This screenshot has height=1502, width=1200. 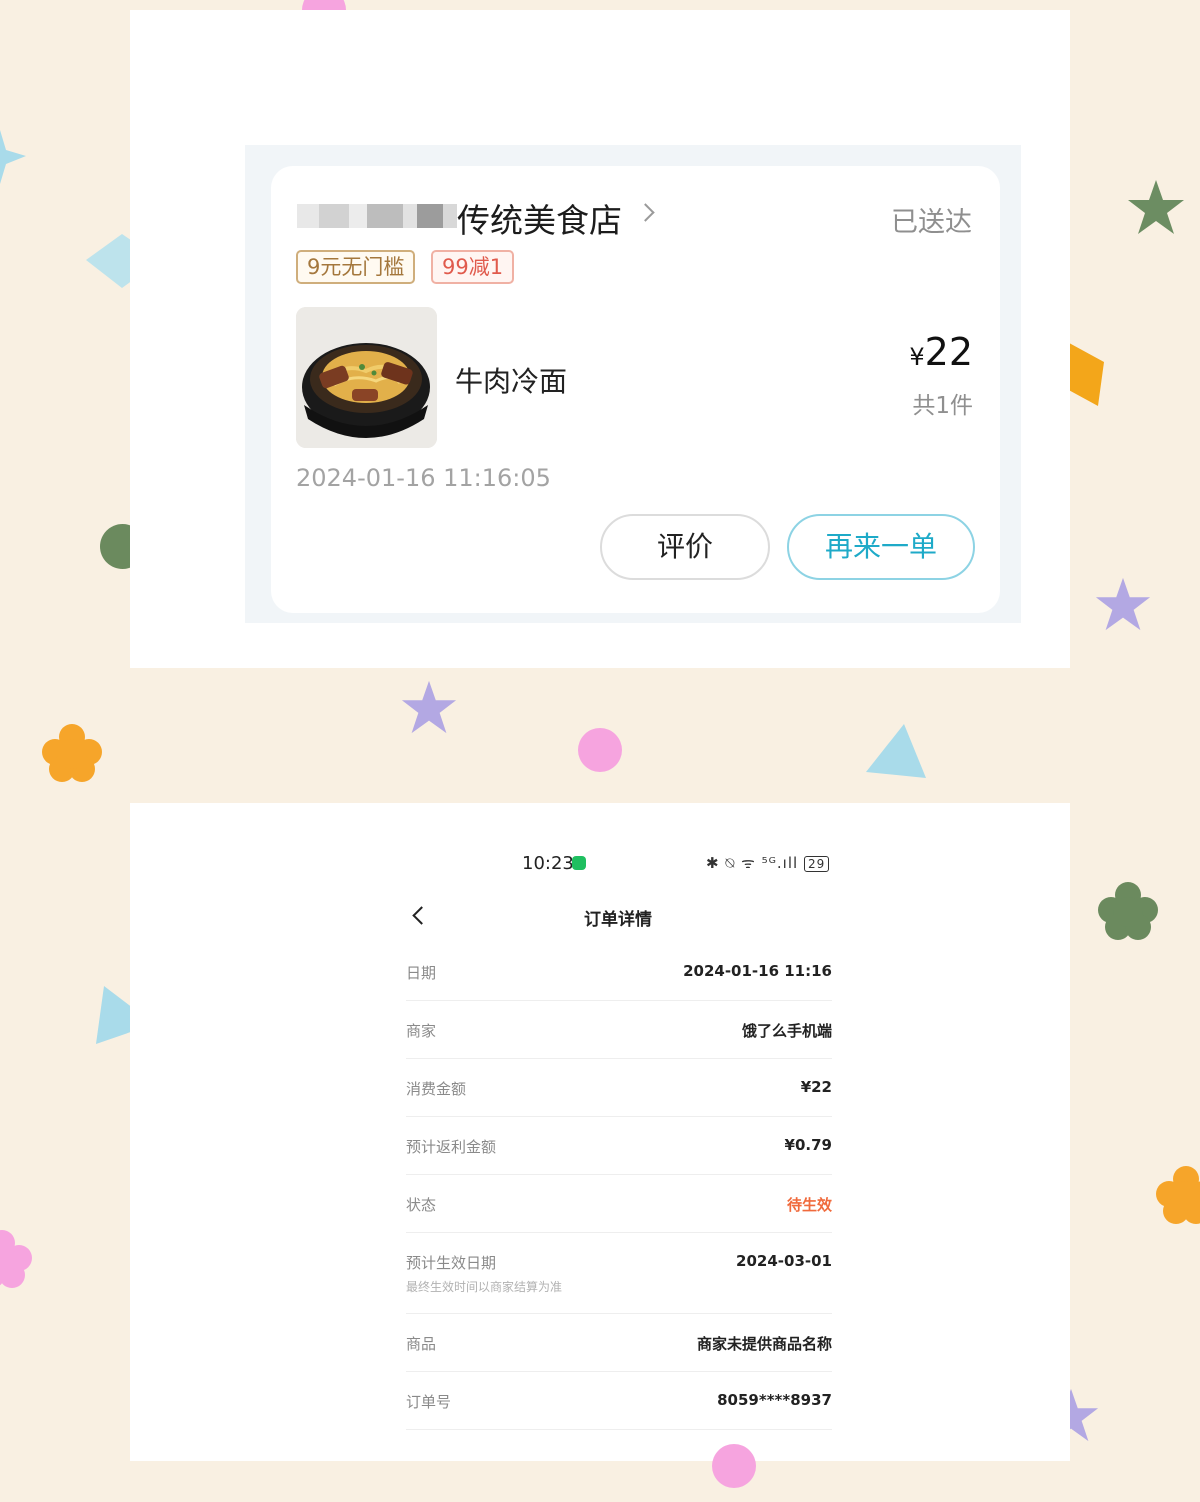 What do you see at coordinates (421, 1205) in the screenshot?
I see `row-label: 状态` at bounding box center [421, 1205].